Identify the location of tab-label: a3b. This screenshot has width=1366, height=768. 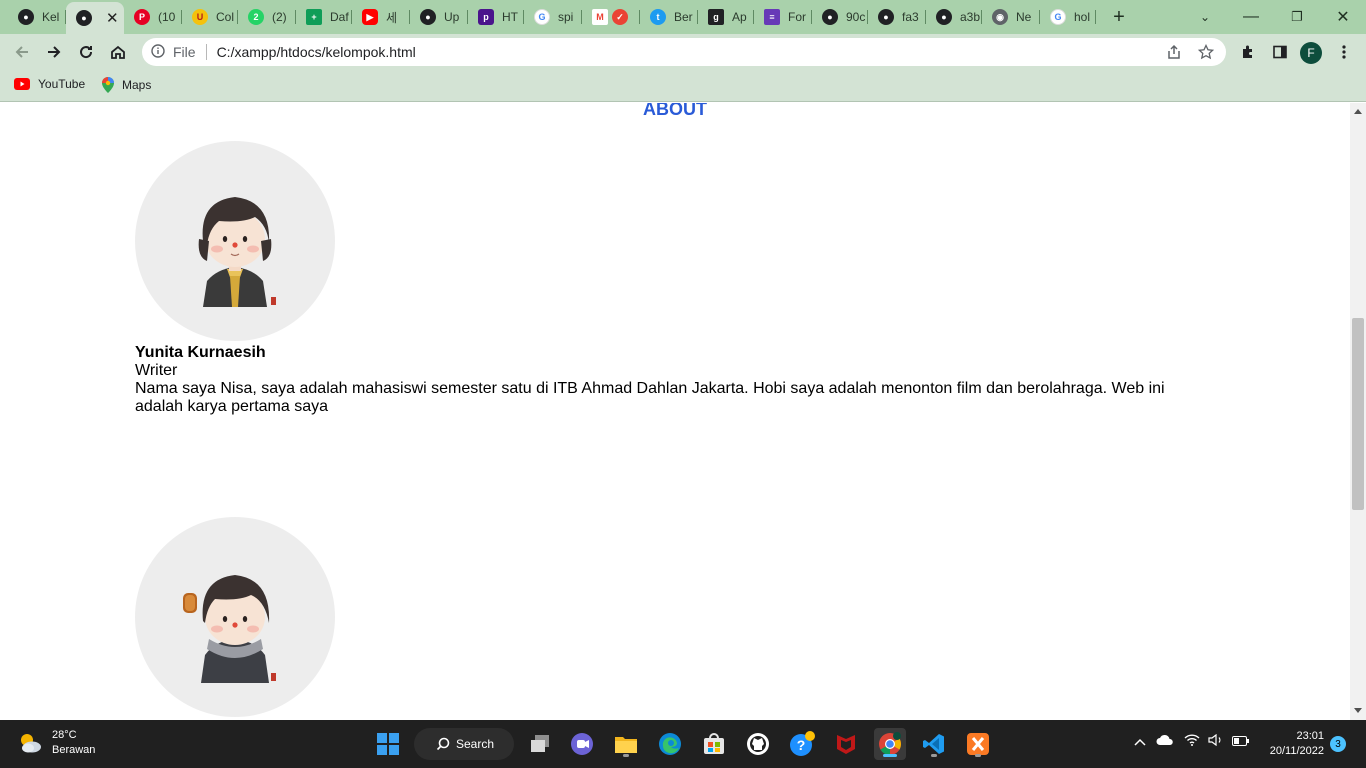
(970, 17).